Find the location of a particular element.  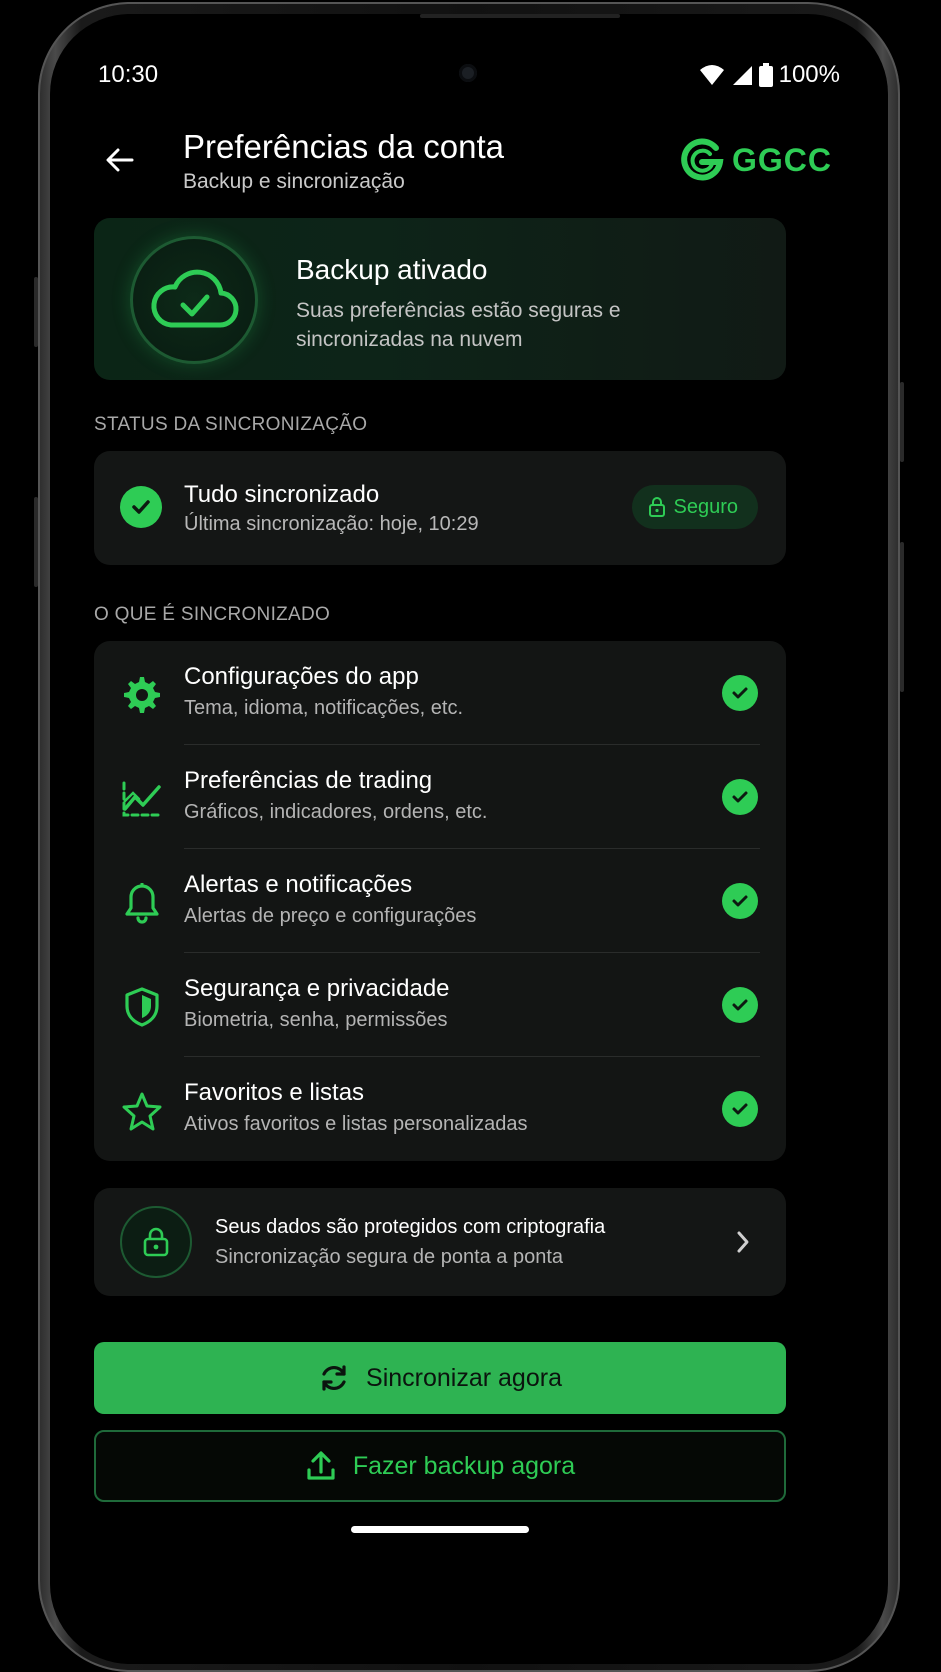

badge-label: Seguro is located at coordinates (706, 506).